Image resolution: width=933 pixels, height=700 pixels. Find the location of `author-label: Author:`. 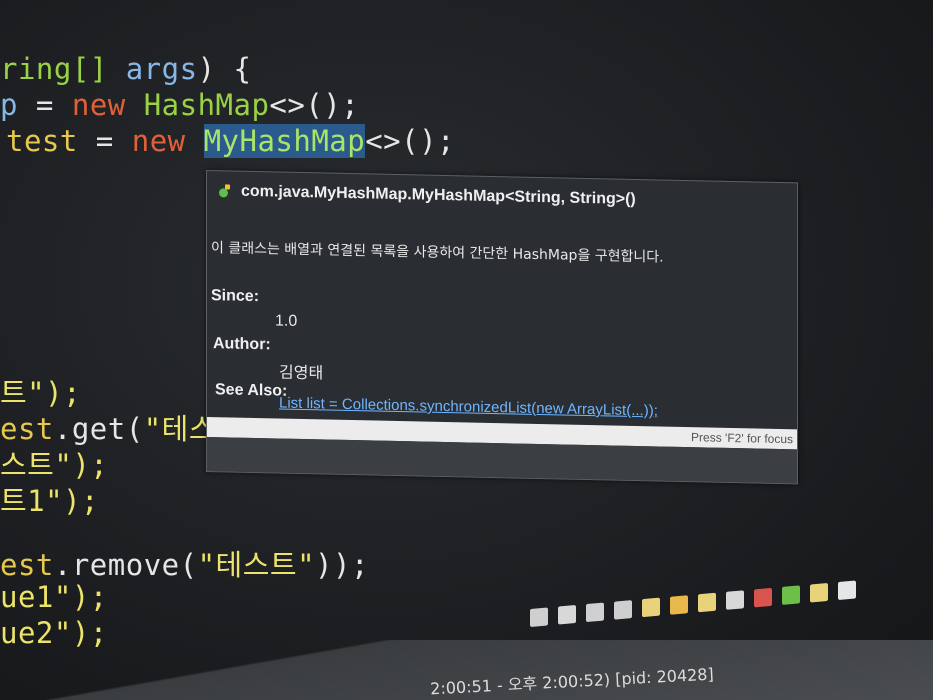

author-label: Author: is located at coordinates (242, 344).